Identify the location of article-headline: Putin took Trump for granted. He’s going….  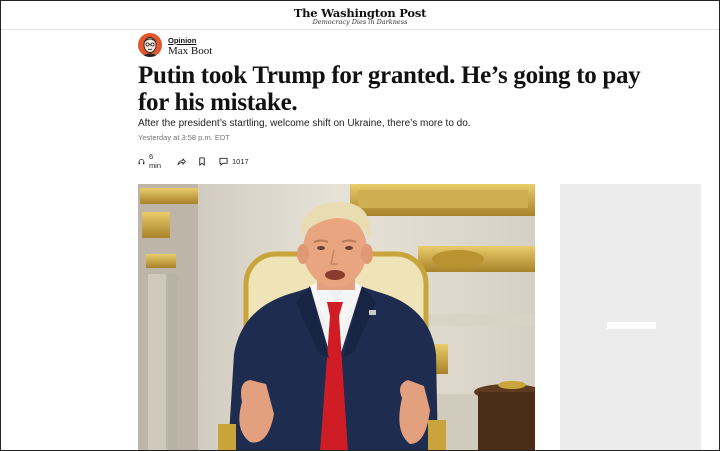
(389, 89).